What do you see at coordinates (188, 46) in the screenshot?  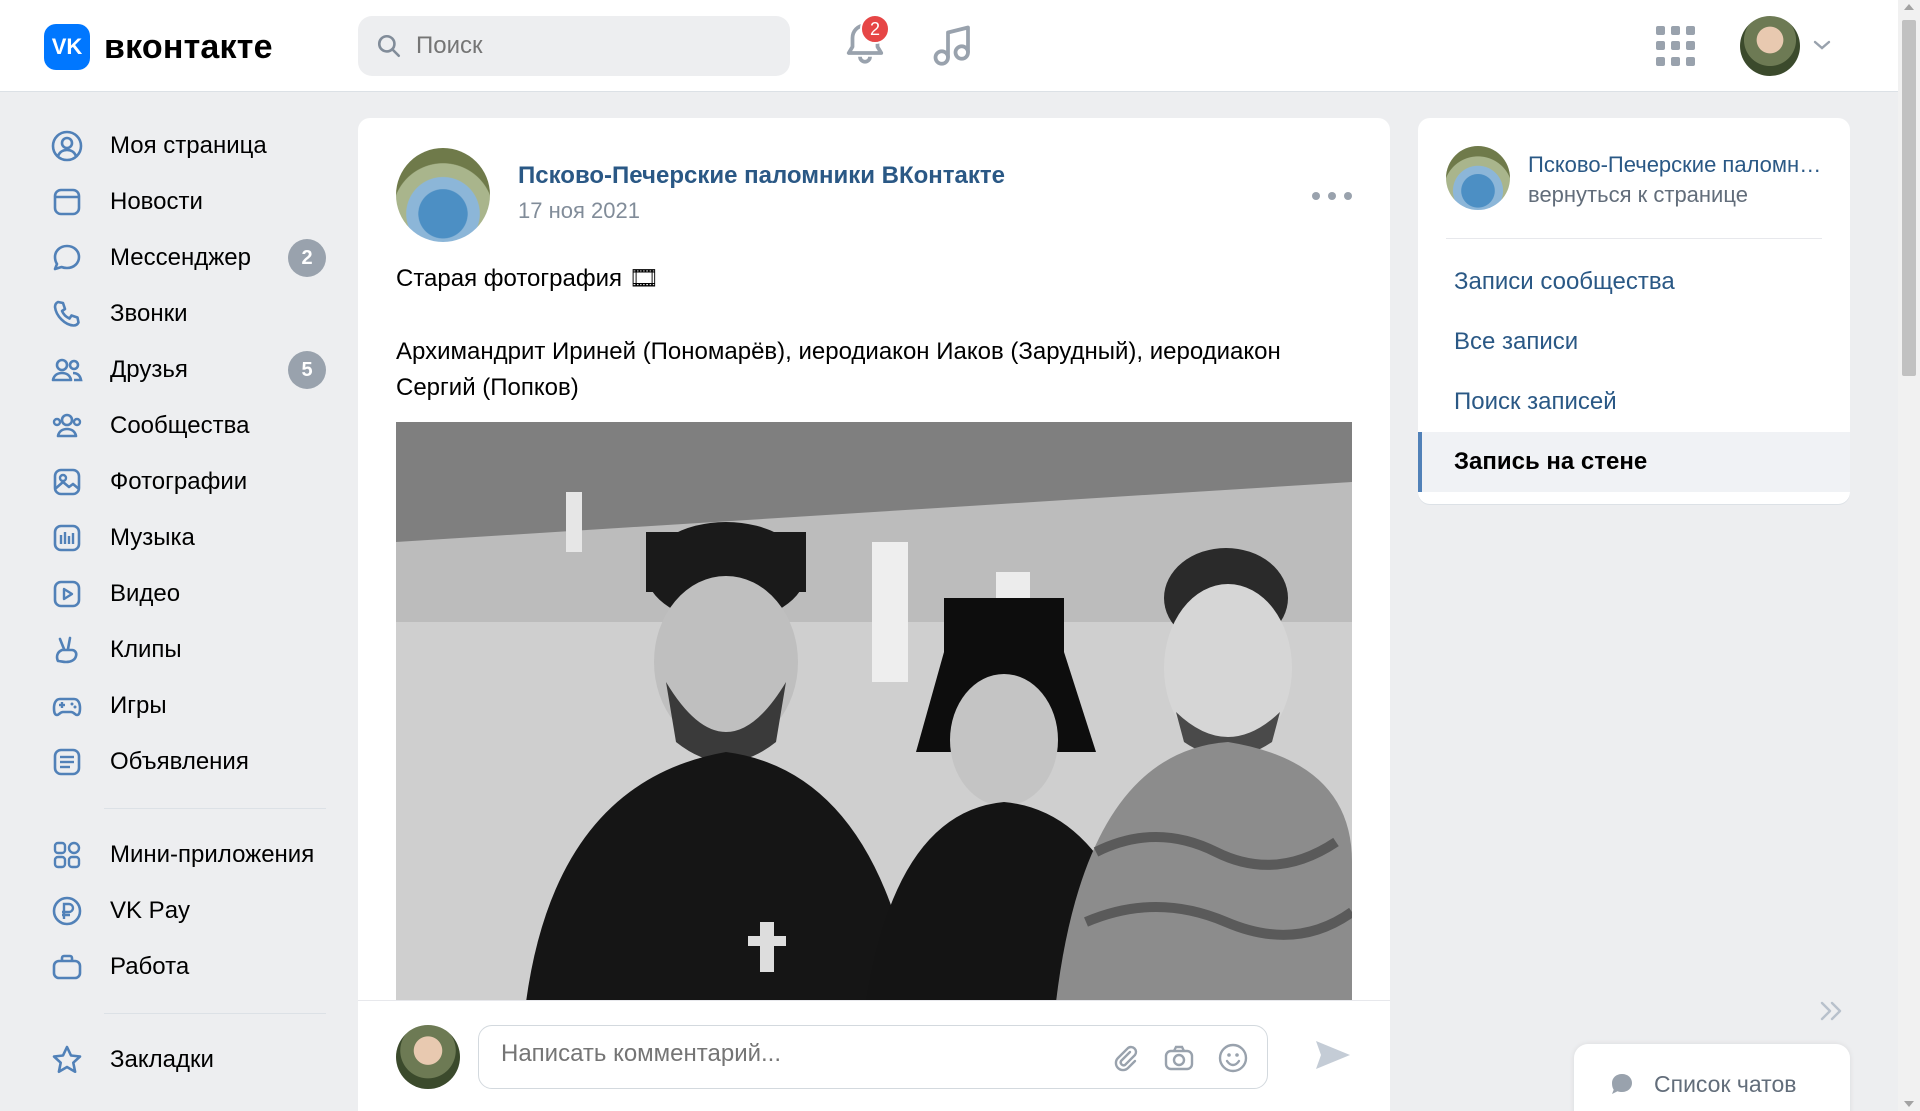 I see `vk-logo-text: вконтакте` at bounding box center [188, 46].